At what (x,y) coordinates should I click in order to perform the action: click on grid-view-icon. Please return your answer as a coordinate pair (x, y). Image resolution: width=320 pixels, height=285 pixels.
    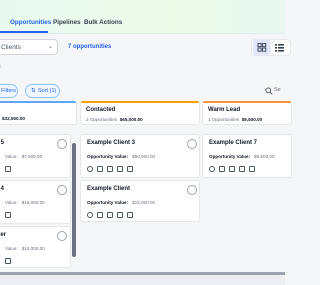
    Looking at the image, I should click on (262, 47).